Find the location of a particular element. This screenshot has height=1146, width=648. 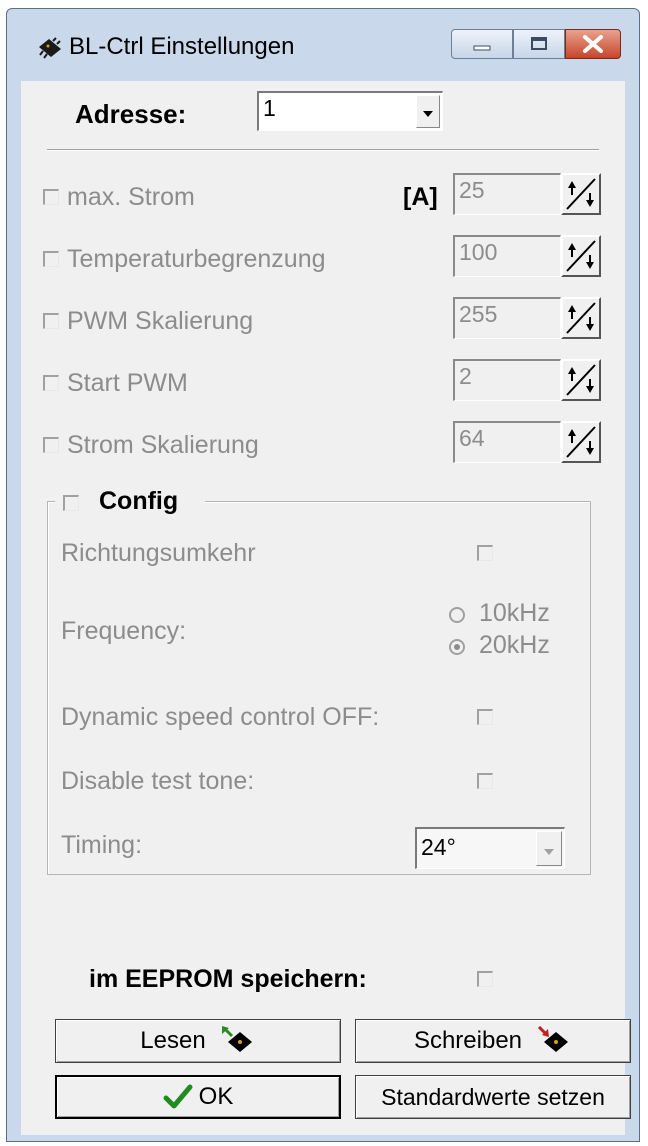

close-icon is located at coordinates (593, 44).